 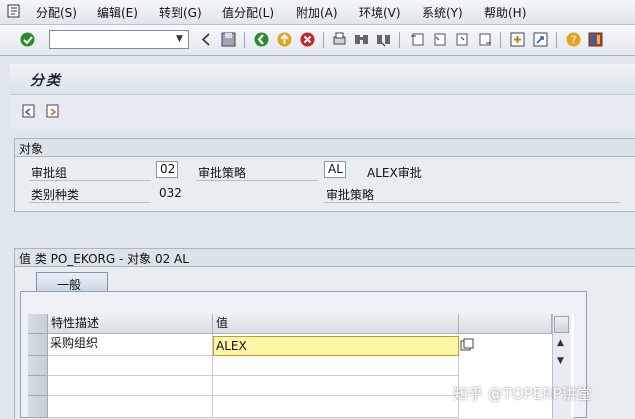 I want to click on exit-icon, so click(x=284, y=39).